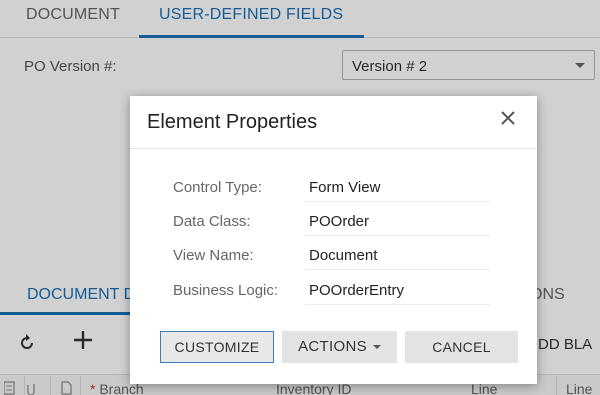  I want to click on business-logic-value: POOrderEntry, so click(357, 290).